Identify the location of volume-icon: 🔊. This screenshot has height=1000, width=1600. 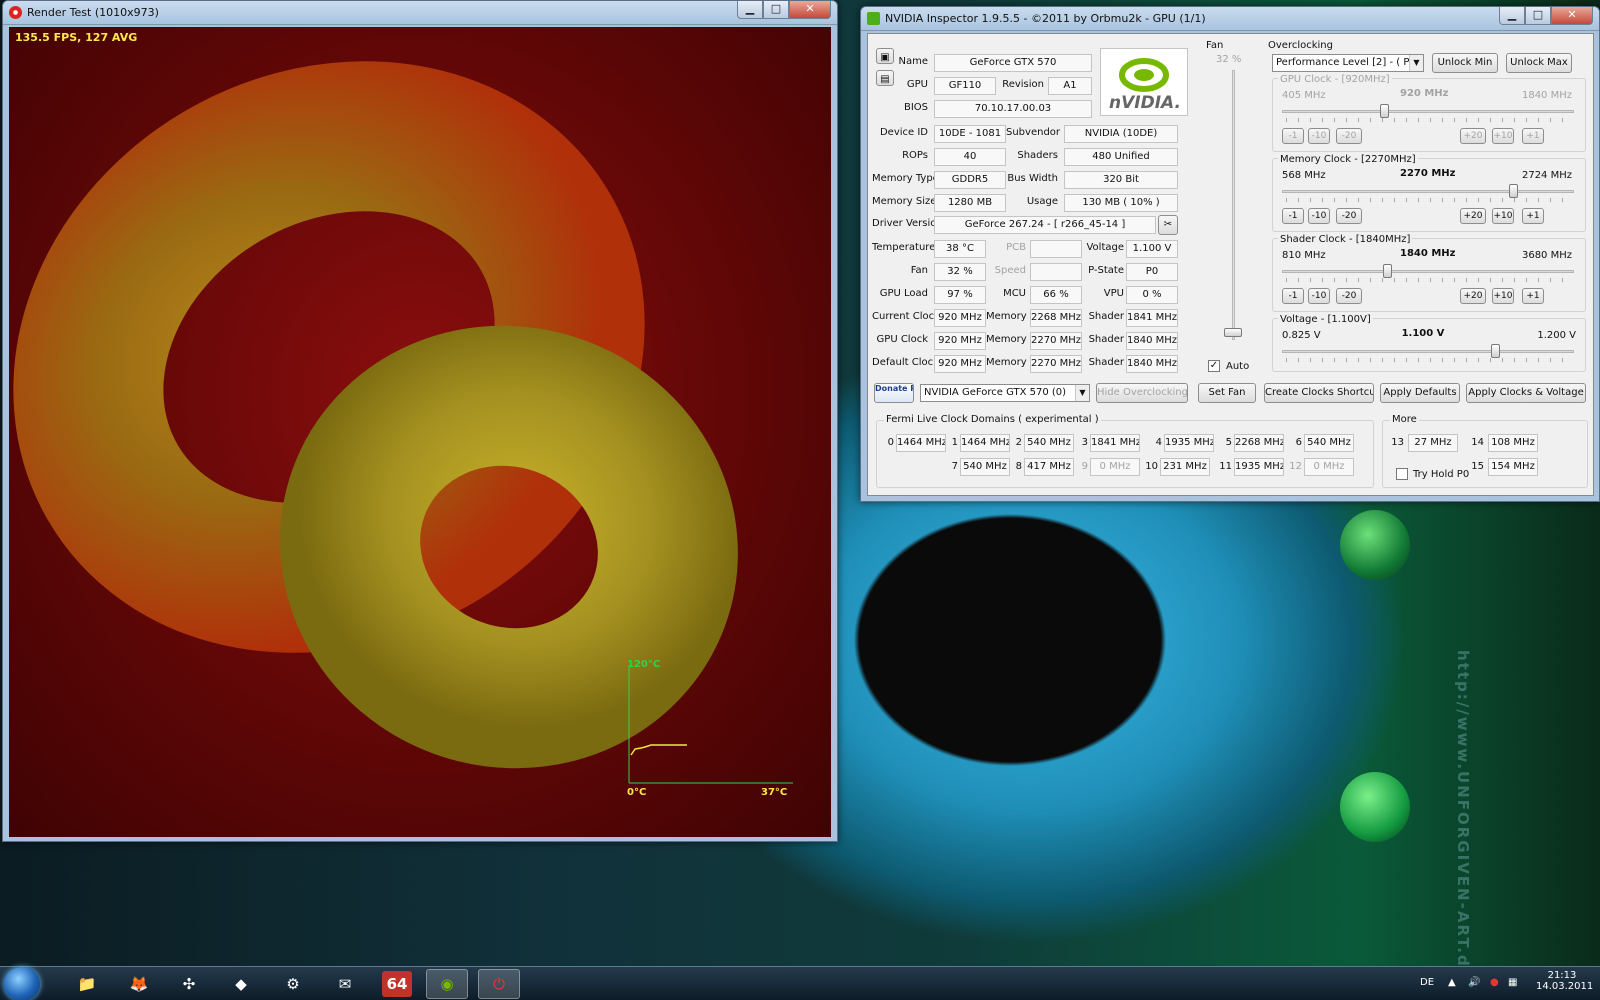
(1474, 982).